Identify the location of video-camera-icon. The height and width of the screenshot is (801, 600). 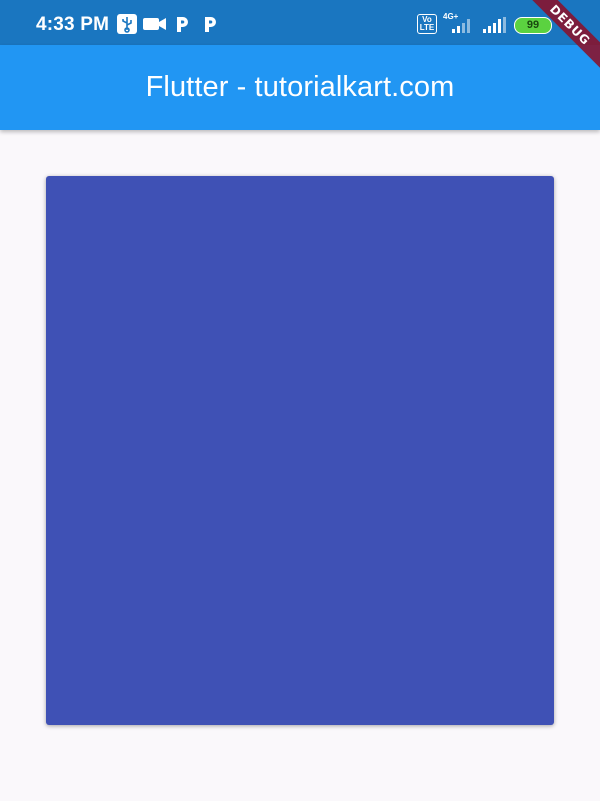
(154, 24).